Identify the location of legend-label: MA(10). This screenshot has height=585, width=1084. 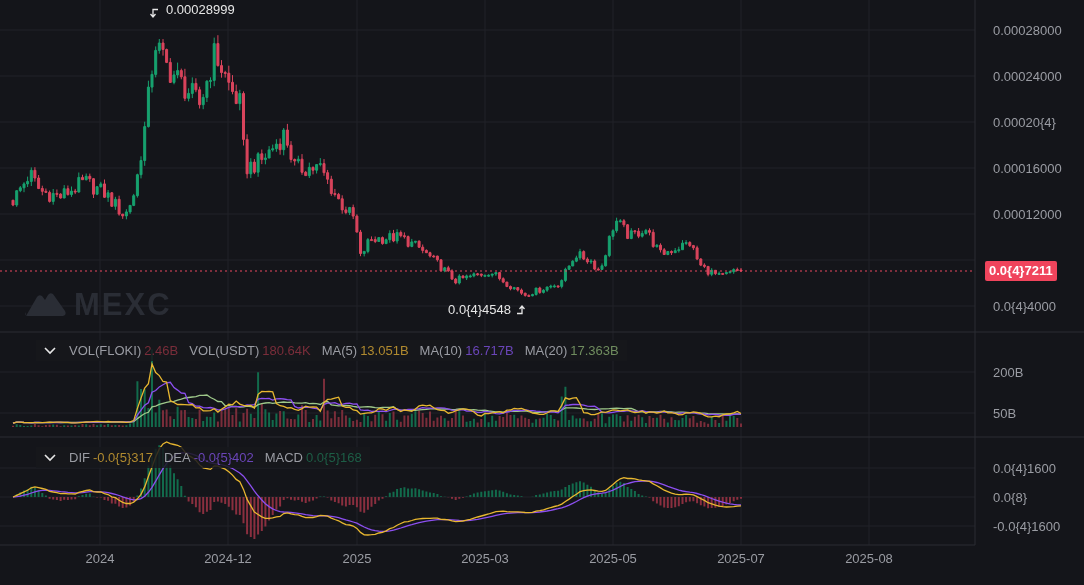
(441, 350).